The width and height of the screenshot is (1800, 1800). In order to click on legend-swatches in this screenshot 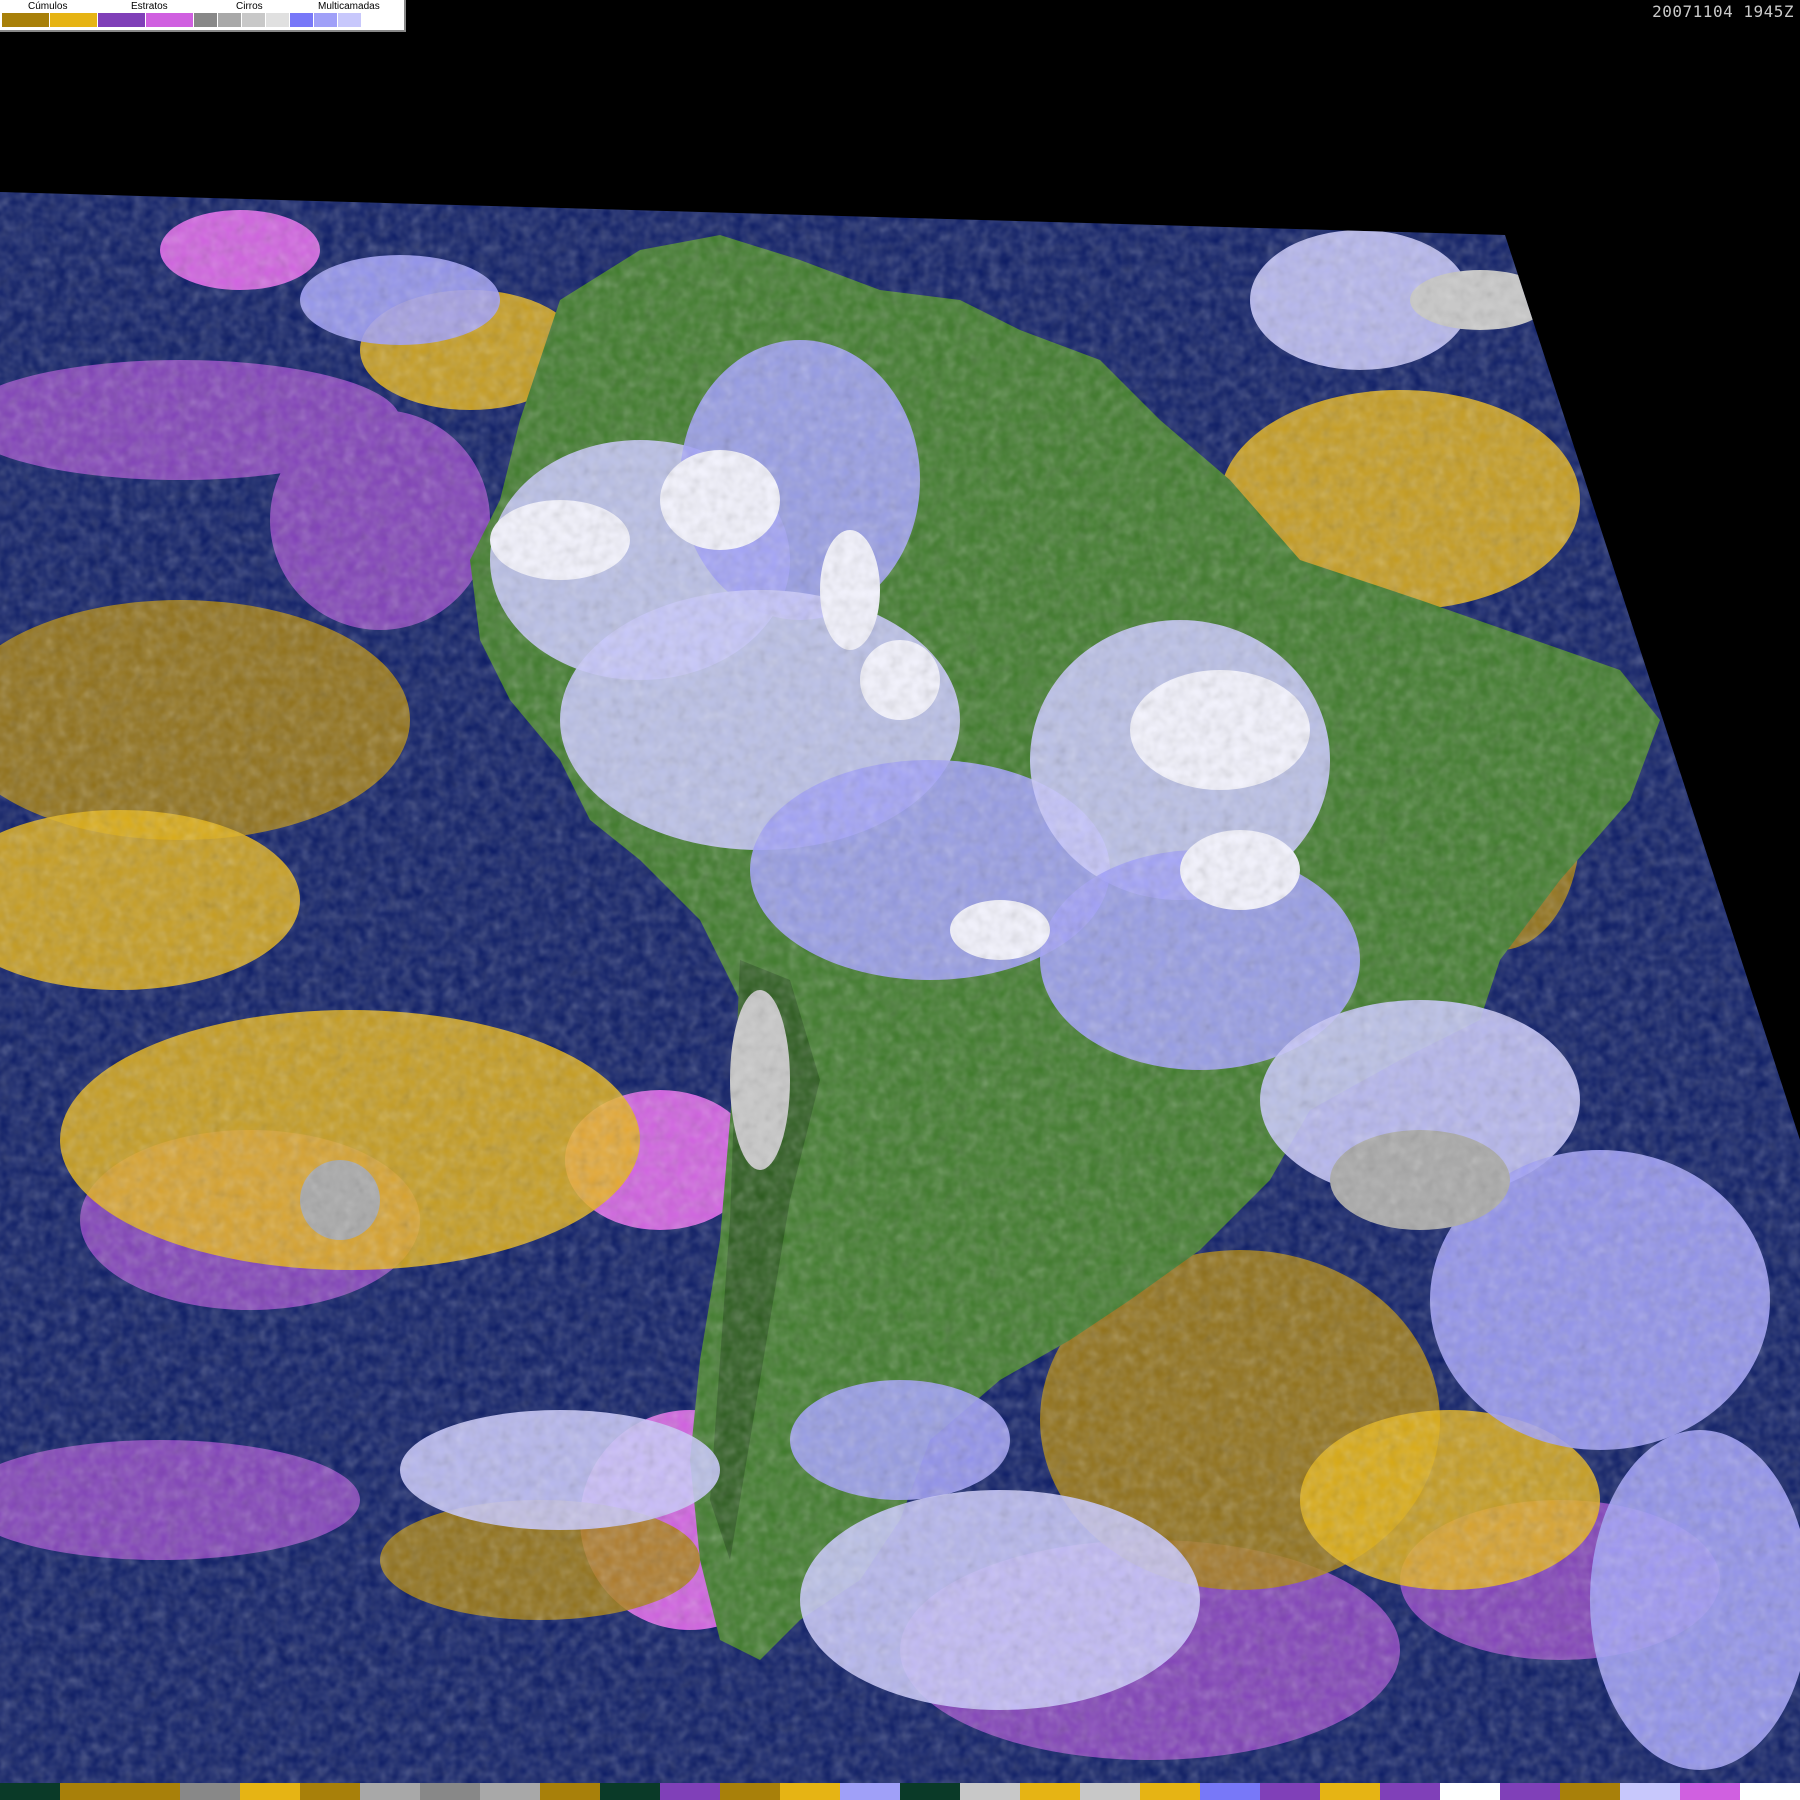, I will do `click(194, 20)`.